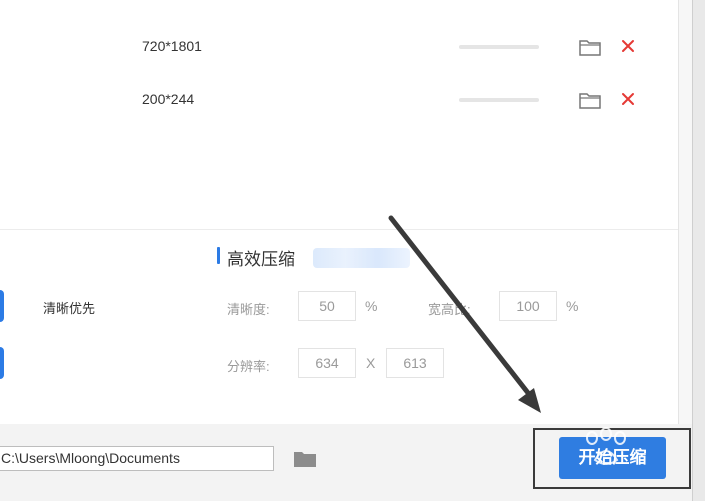  I want to click on scrollbar, so click(685, 212).